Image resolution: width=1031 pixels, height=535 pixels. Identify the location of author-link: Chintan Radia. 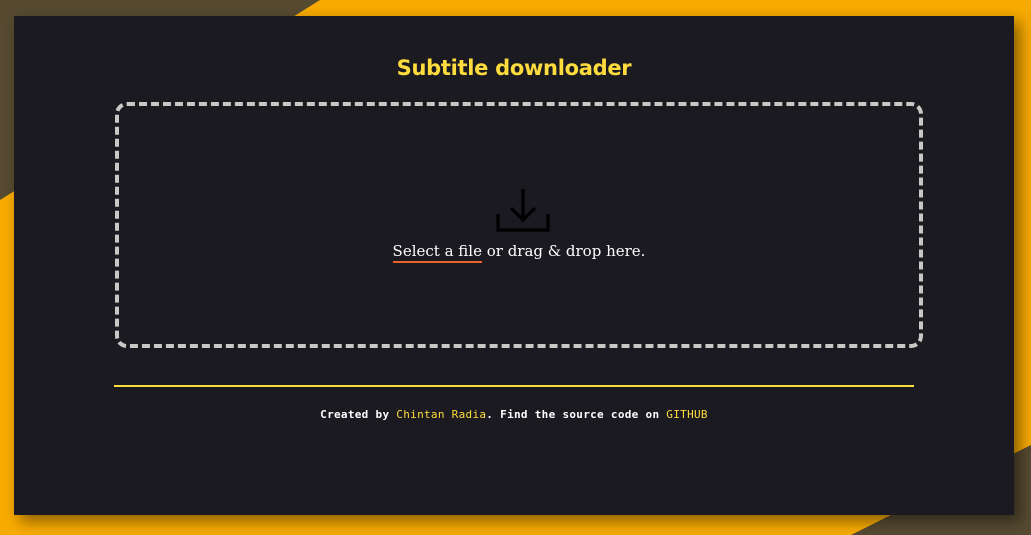
(441, 414).